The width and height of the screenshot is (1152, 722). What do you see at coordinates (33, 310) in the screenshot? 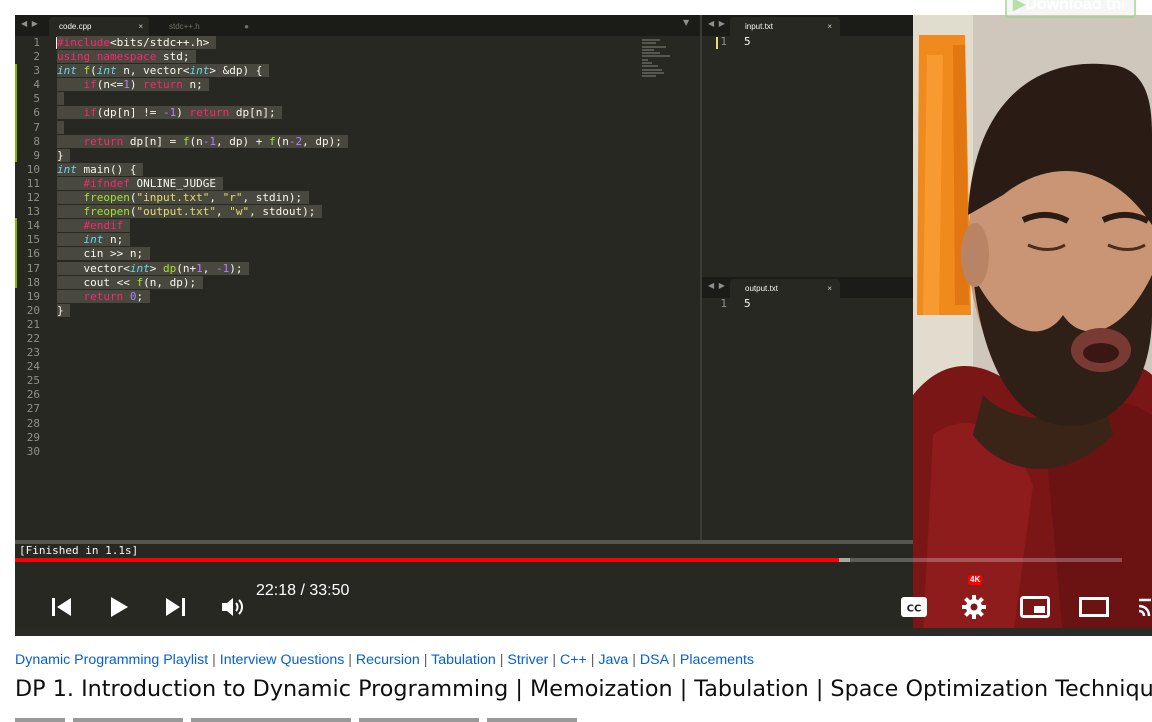
I see `line-number: 20` at bounding box center [33, 310].